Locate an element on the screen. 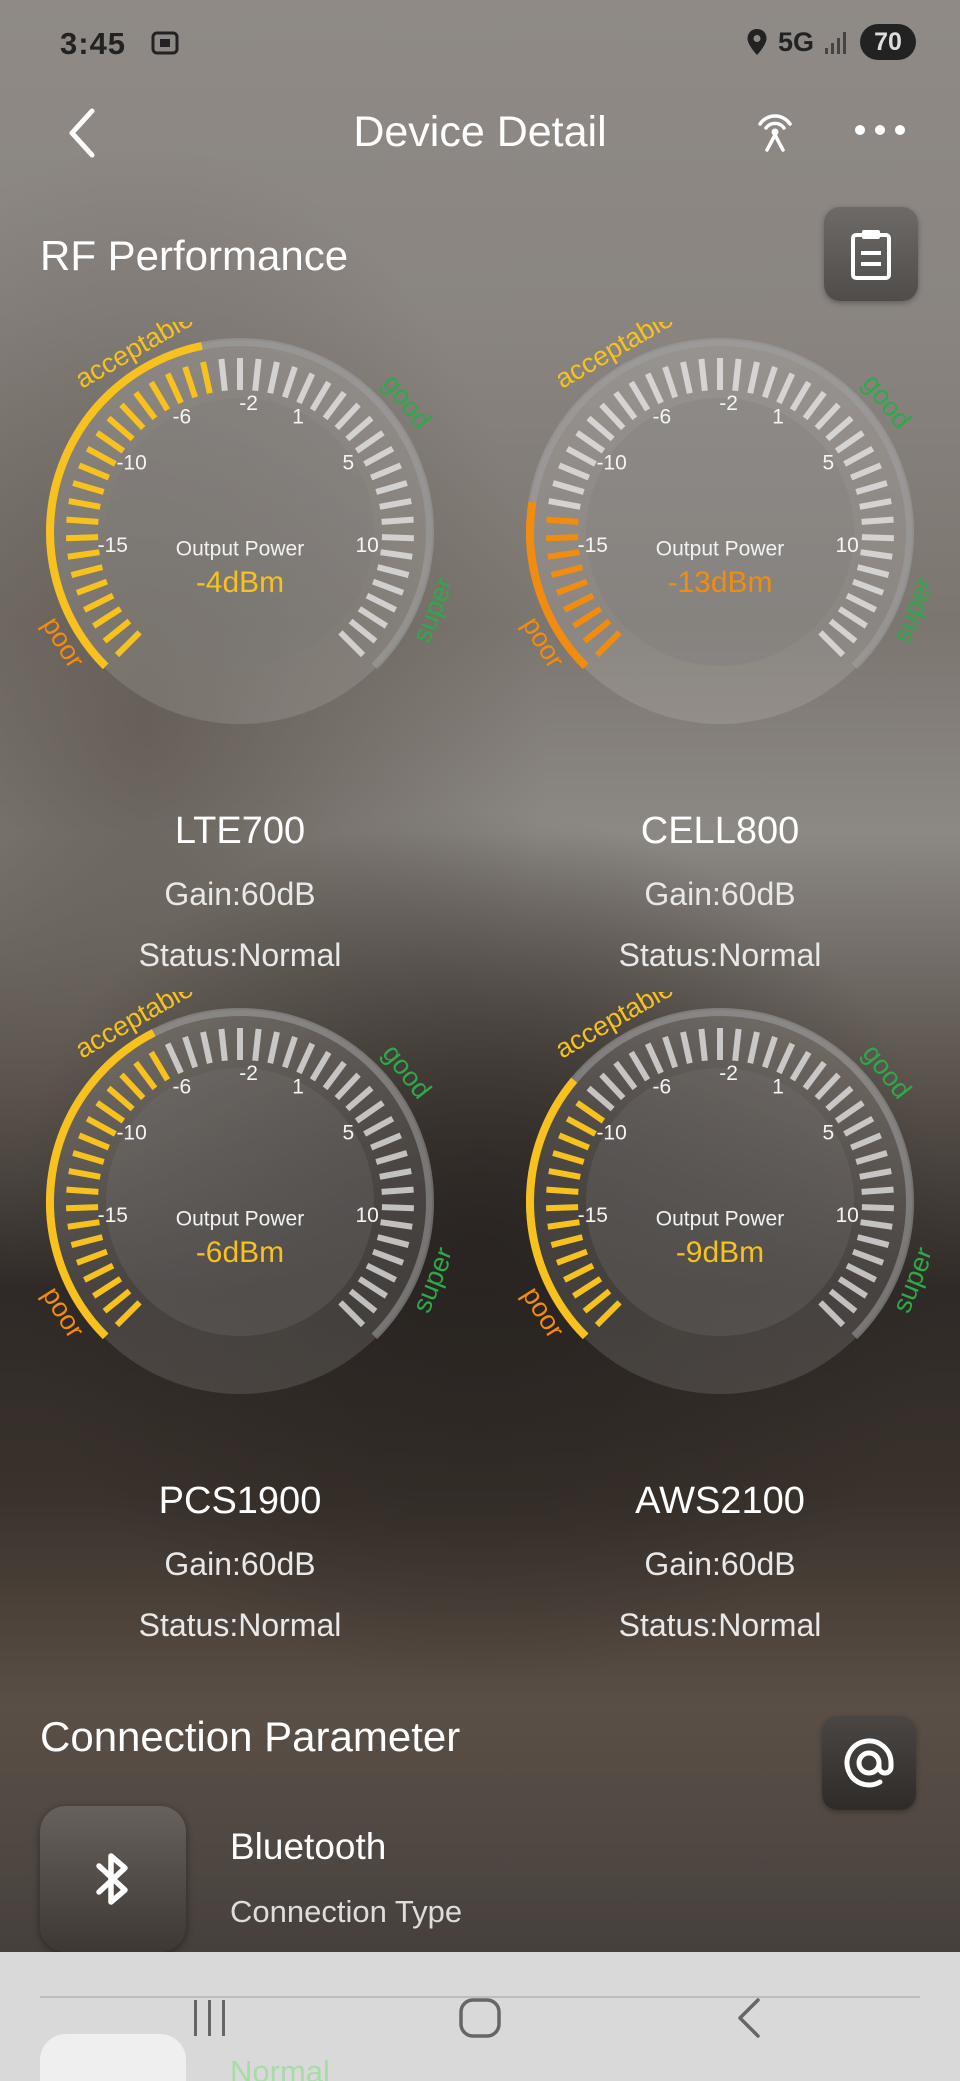  nav-back-icon is located at coordinates (750, 2018).